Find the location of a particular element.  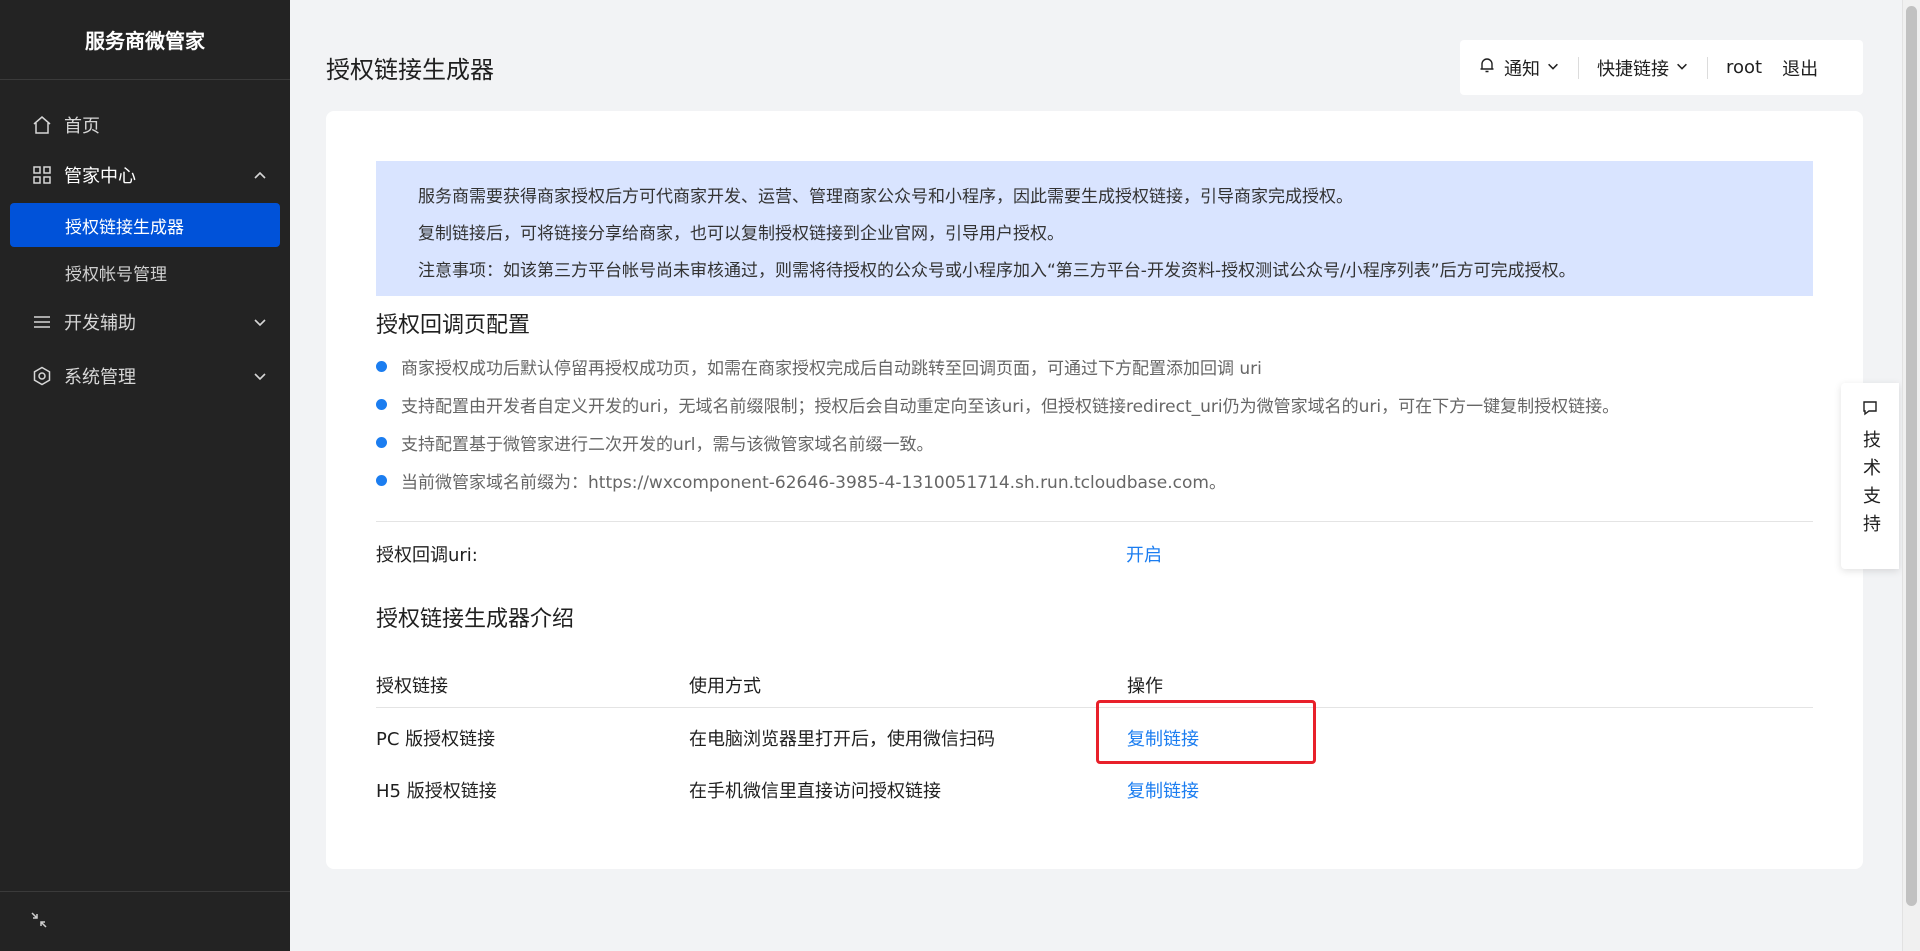

sidebar-item-label: 管家中心 is located at coordinates (100, 176).